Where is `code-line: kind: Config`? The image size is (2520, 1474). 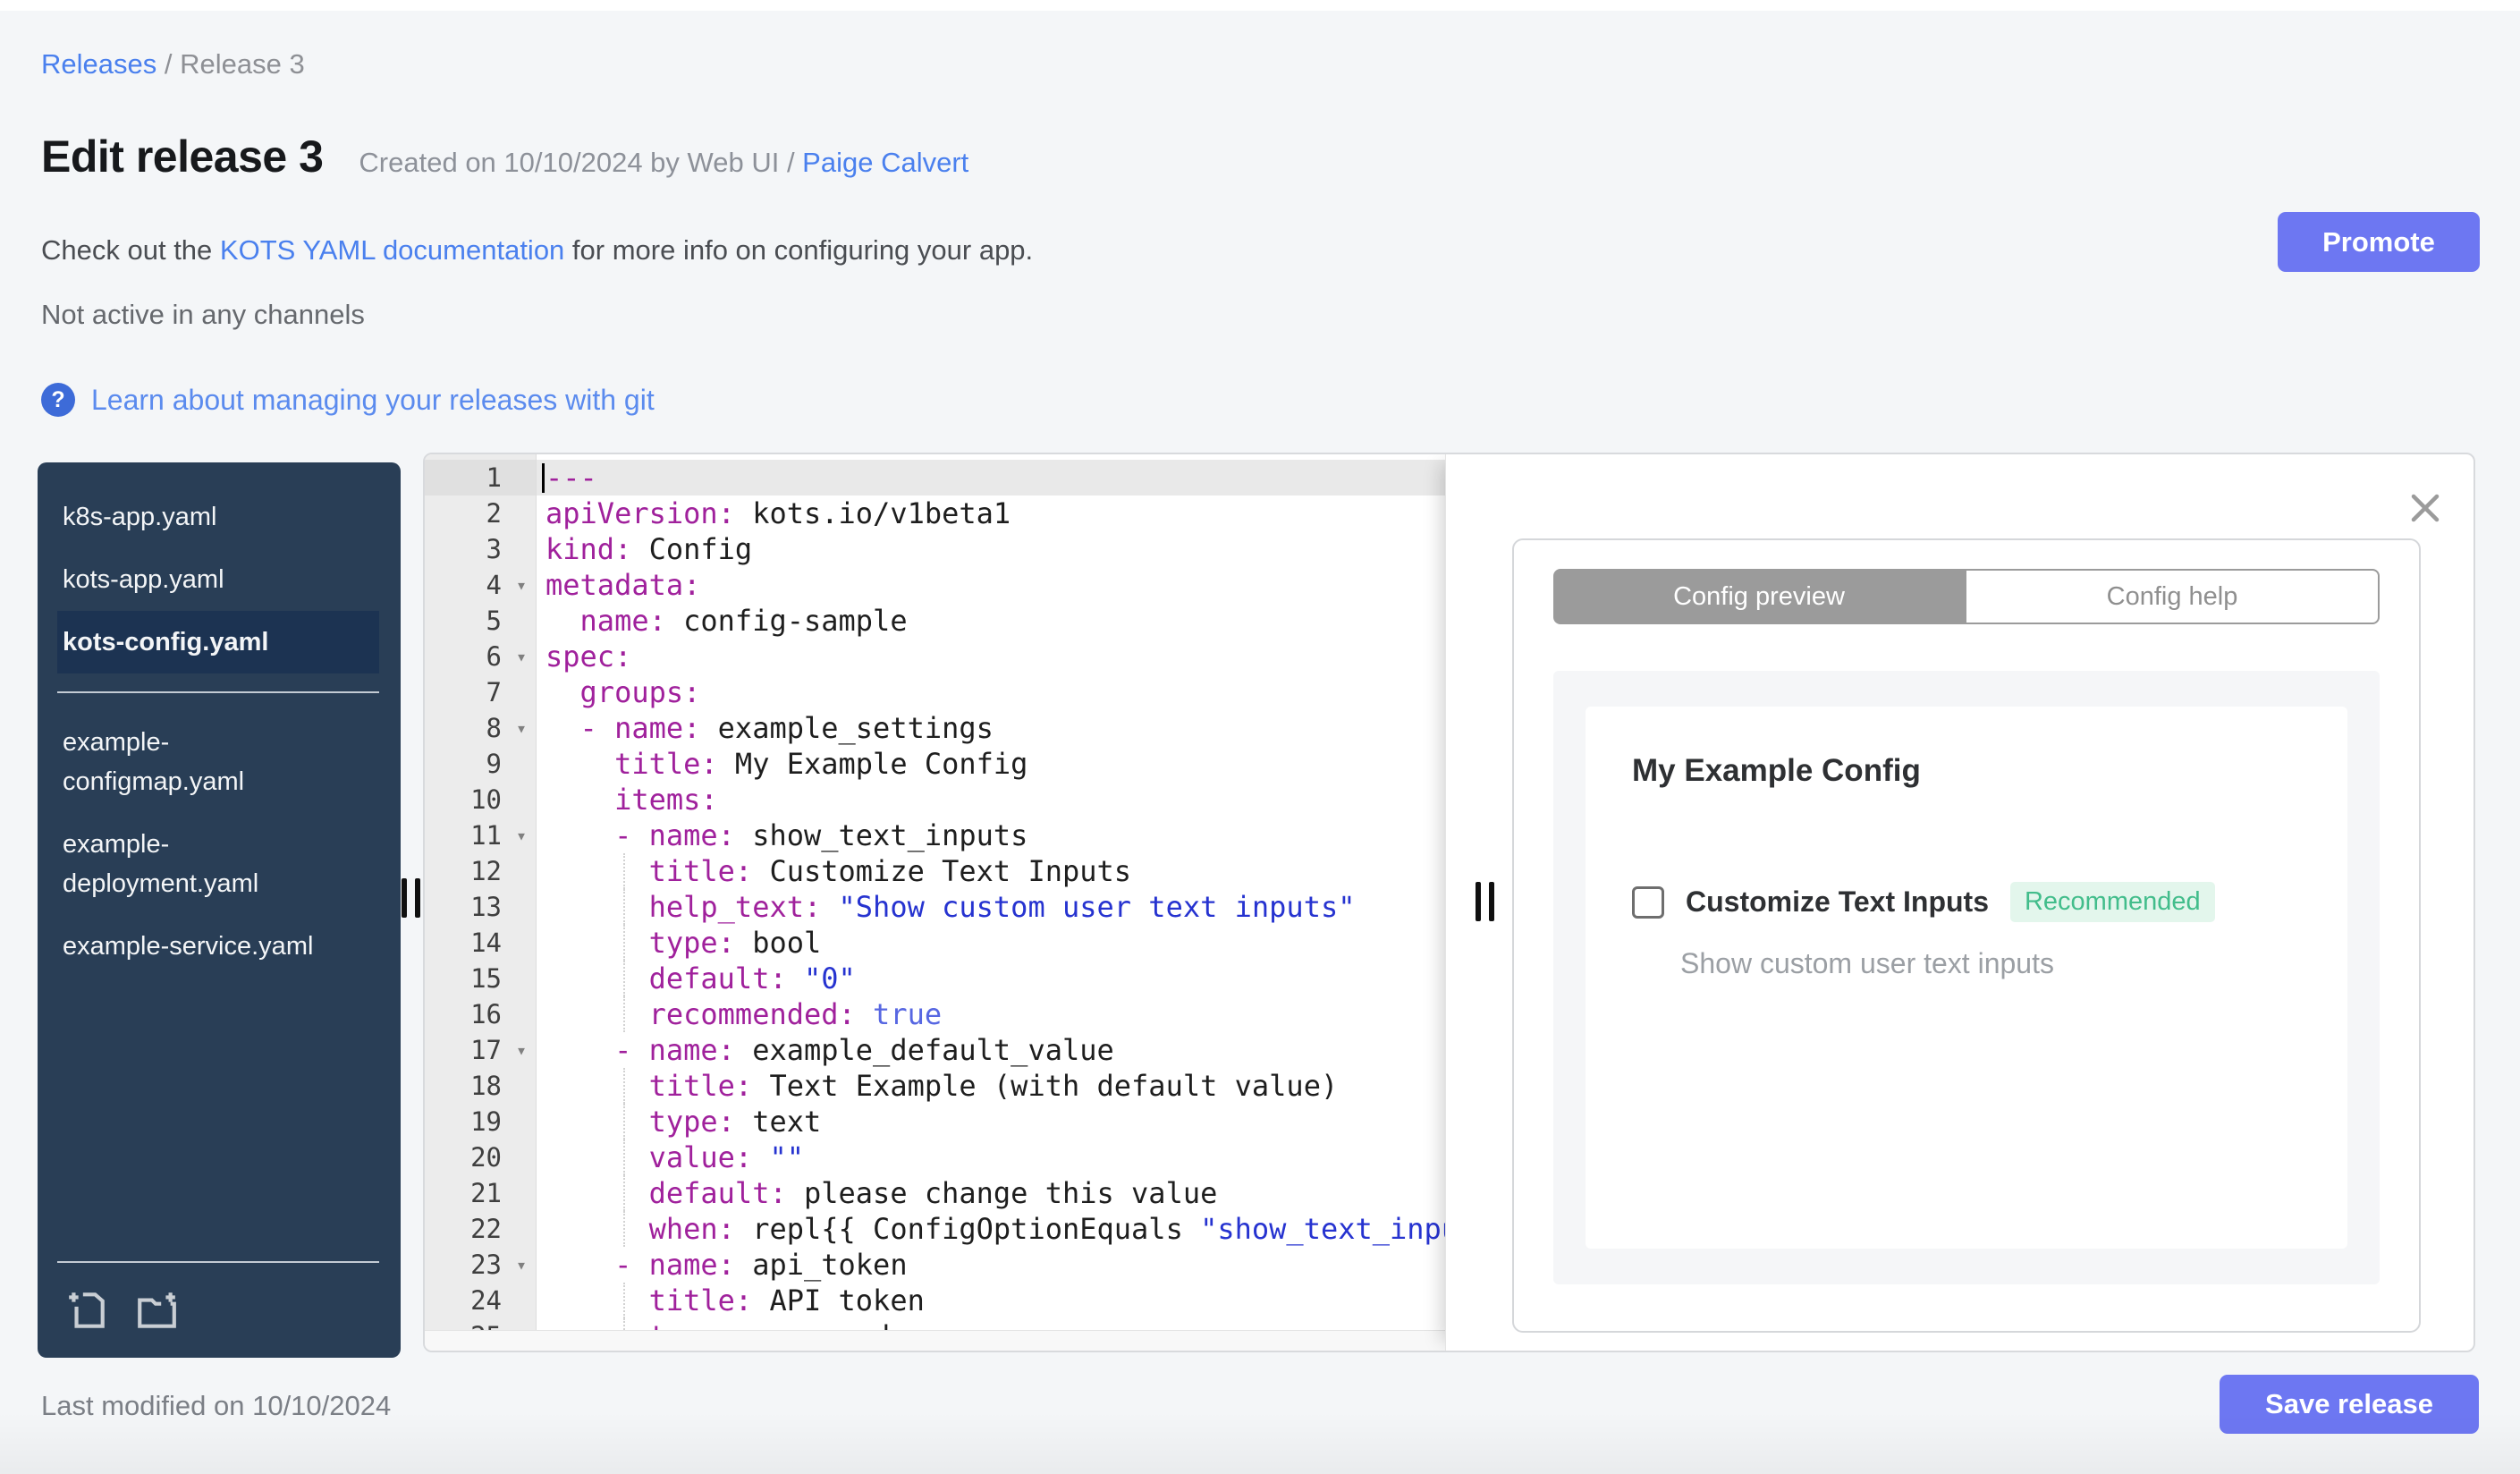
code-line: kind: Config is located at coordinates (649, 549).